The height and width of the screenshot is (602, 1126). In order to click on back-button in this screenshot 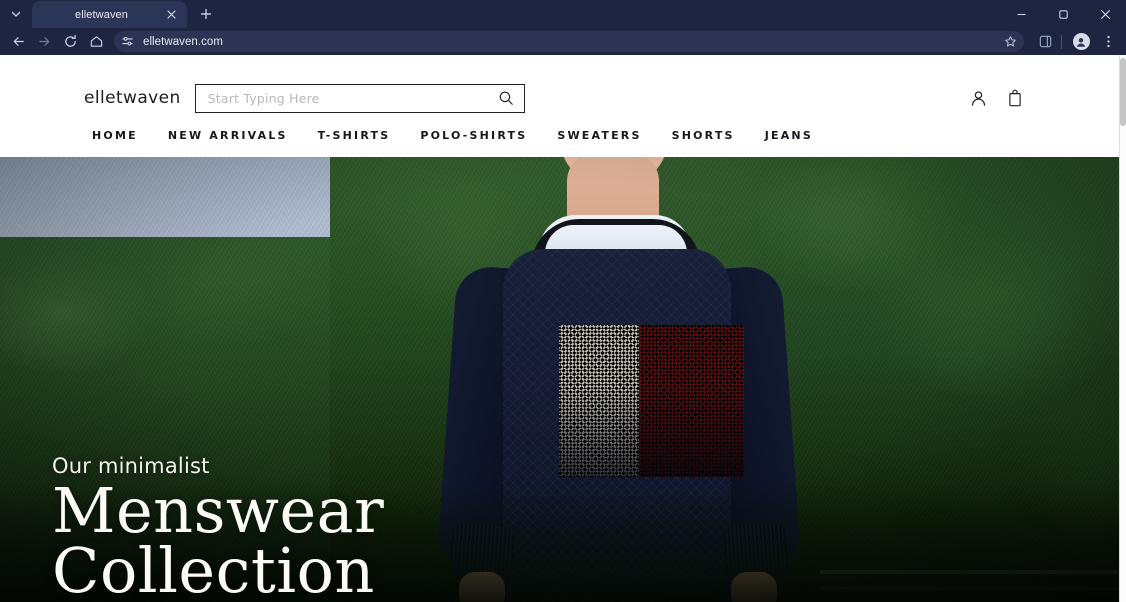, I will do `click(18, 42)`.